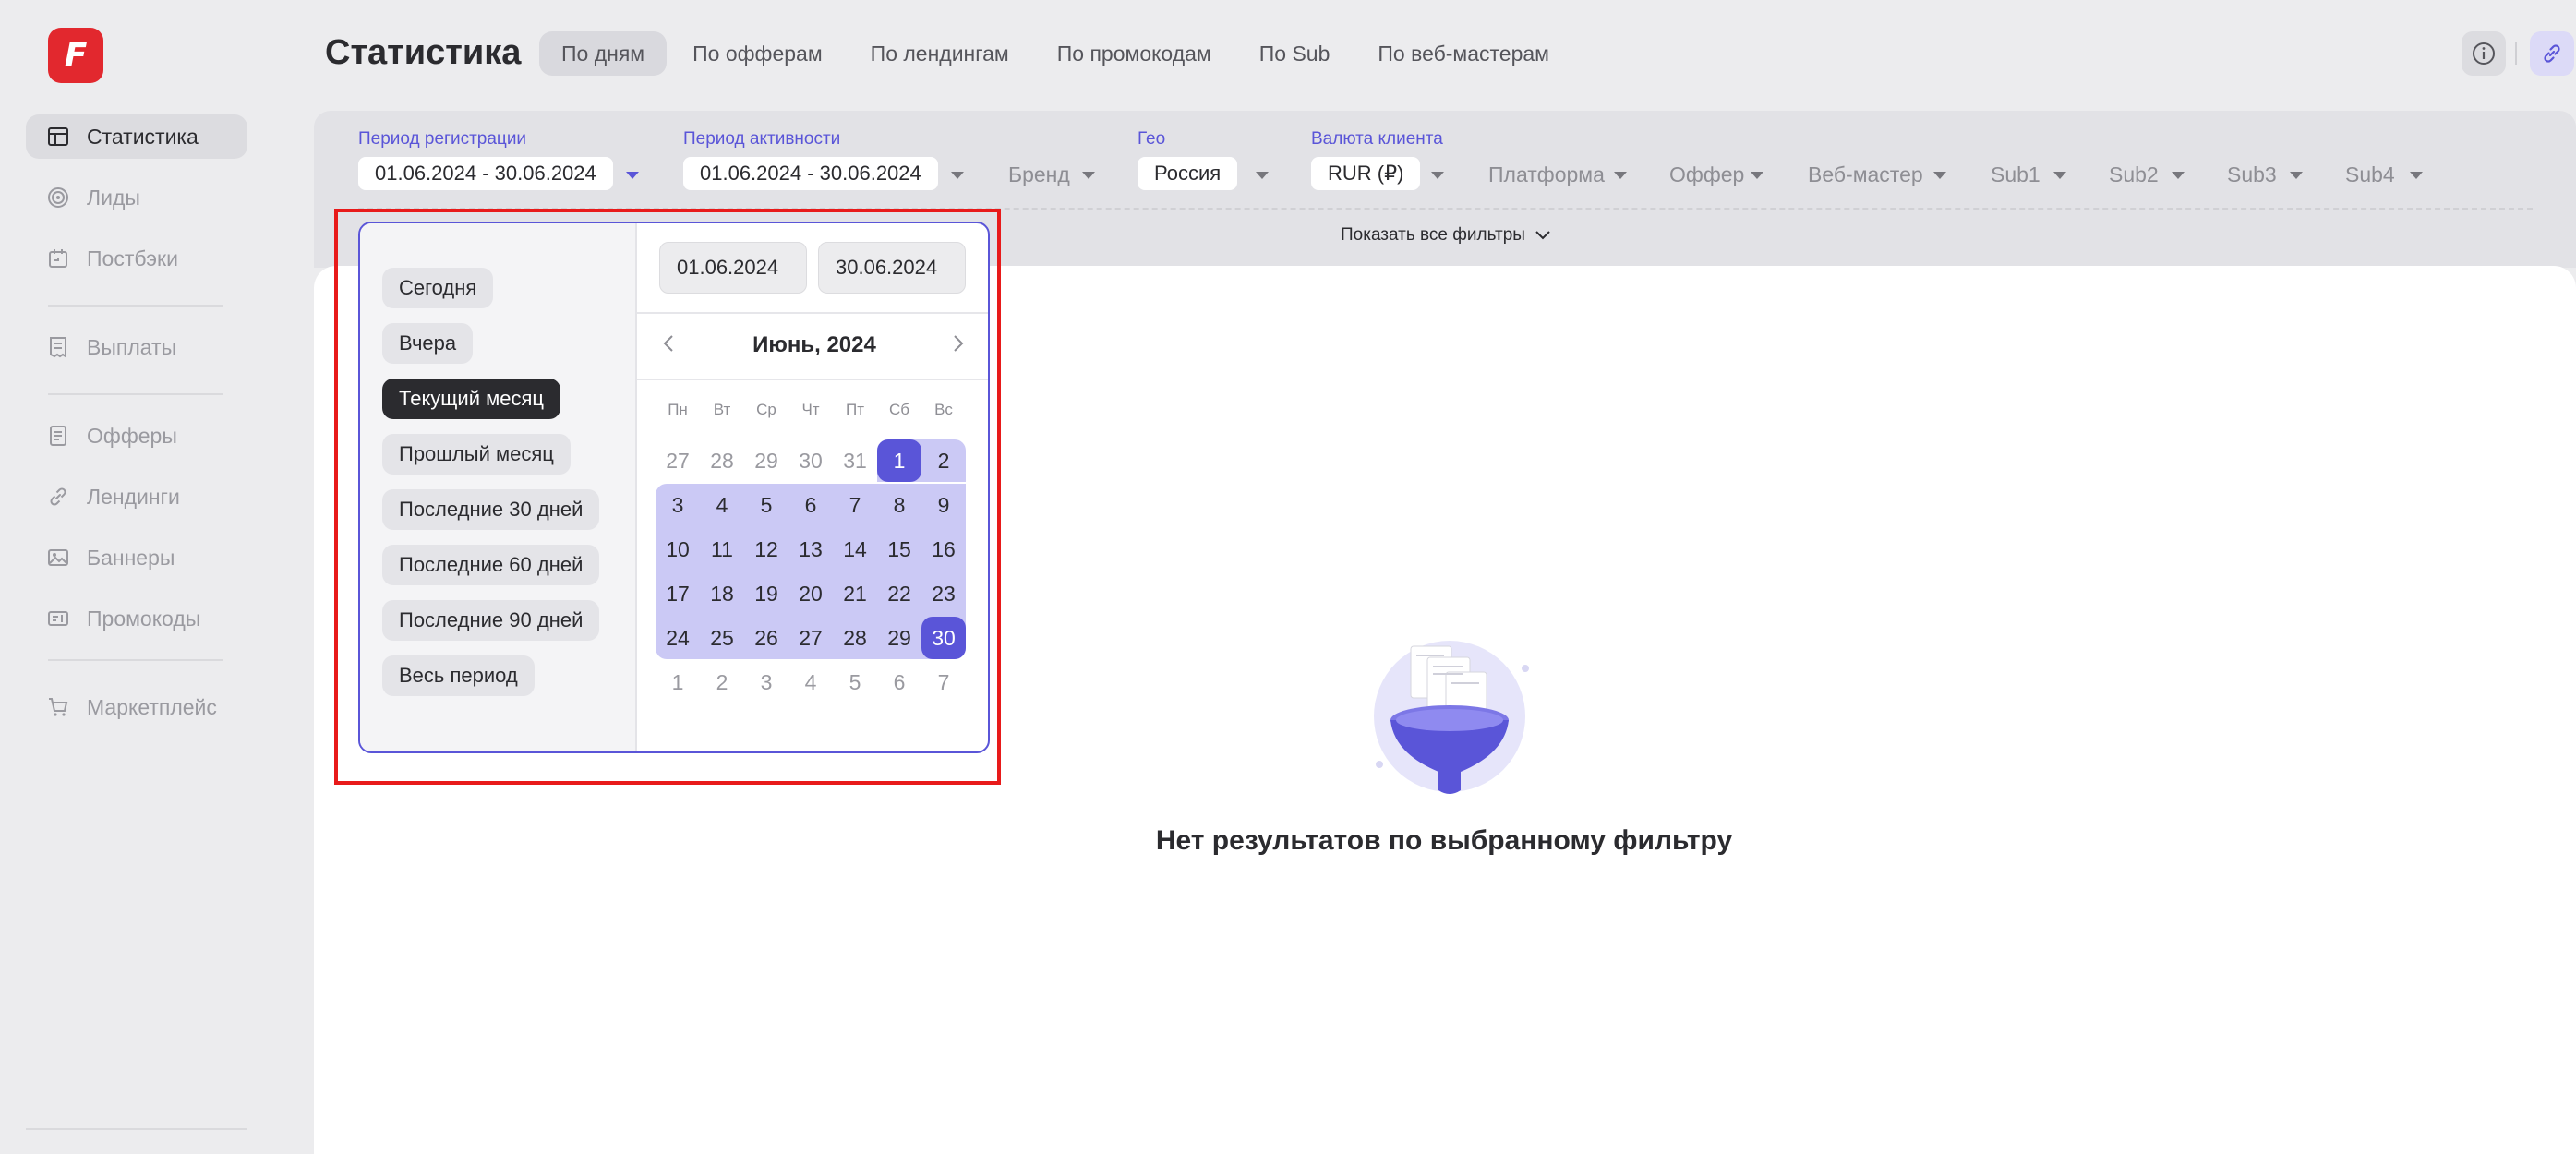 The width and height of the screenshot is (2576, 1154). I want to click on tab-2: По лендингам, so click(940, 53).